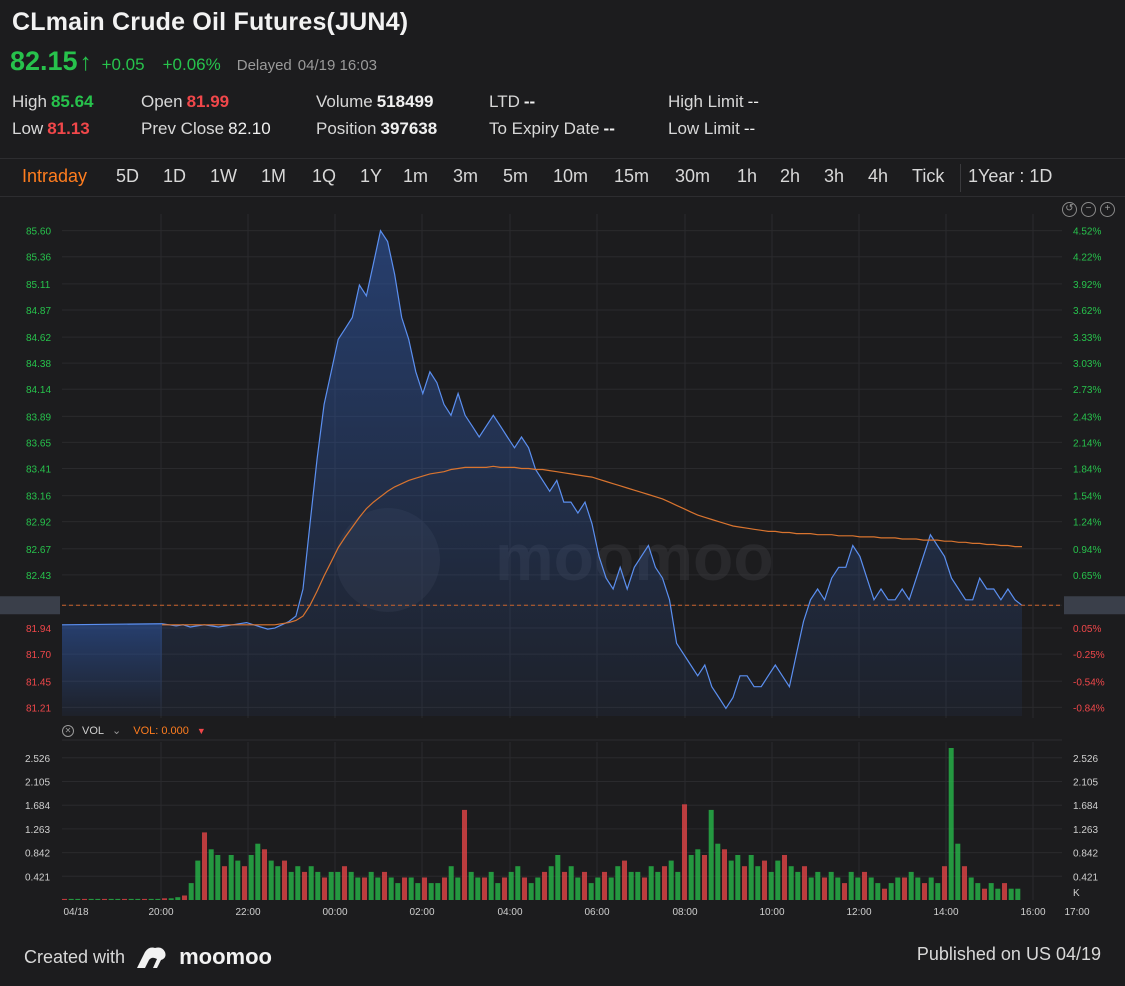  What do you see at coordinates (596, 912) in the screenshot?
I see `x-tick-label: 06:00` at bounding box center [596, 912].